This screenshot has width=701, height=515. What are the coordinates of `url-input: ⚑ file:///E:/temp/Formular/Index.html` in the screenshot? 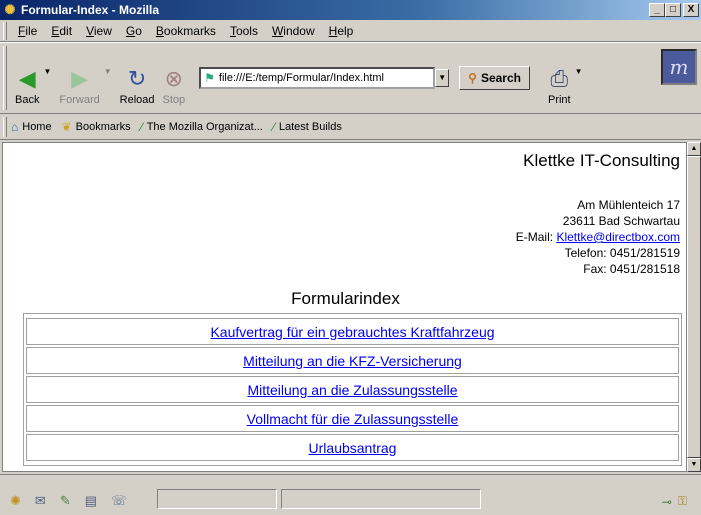 It's located at (317, 78).